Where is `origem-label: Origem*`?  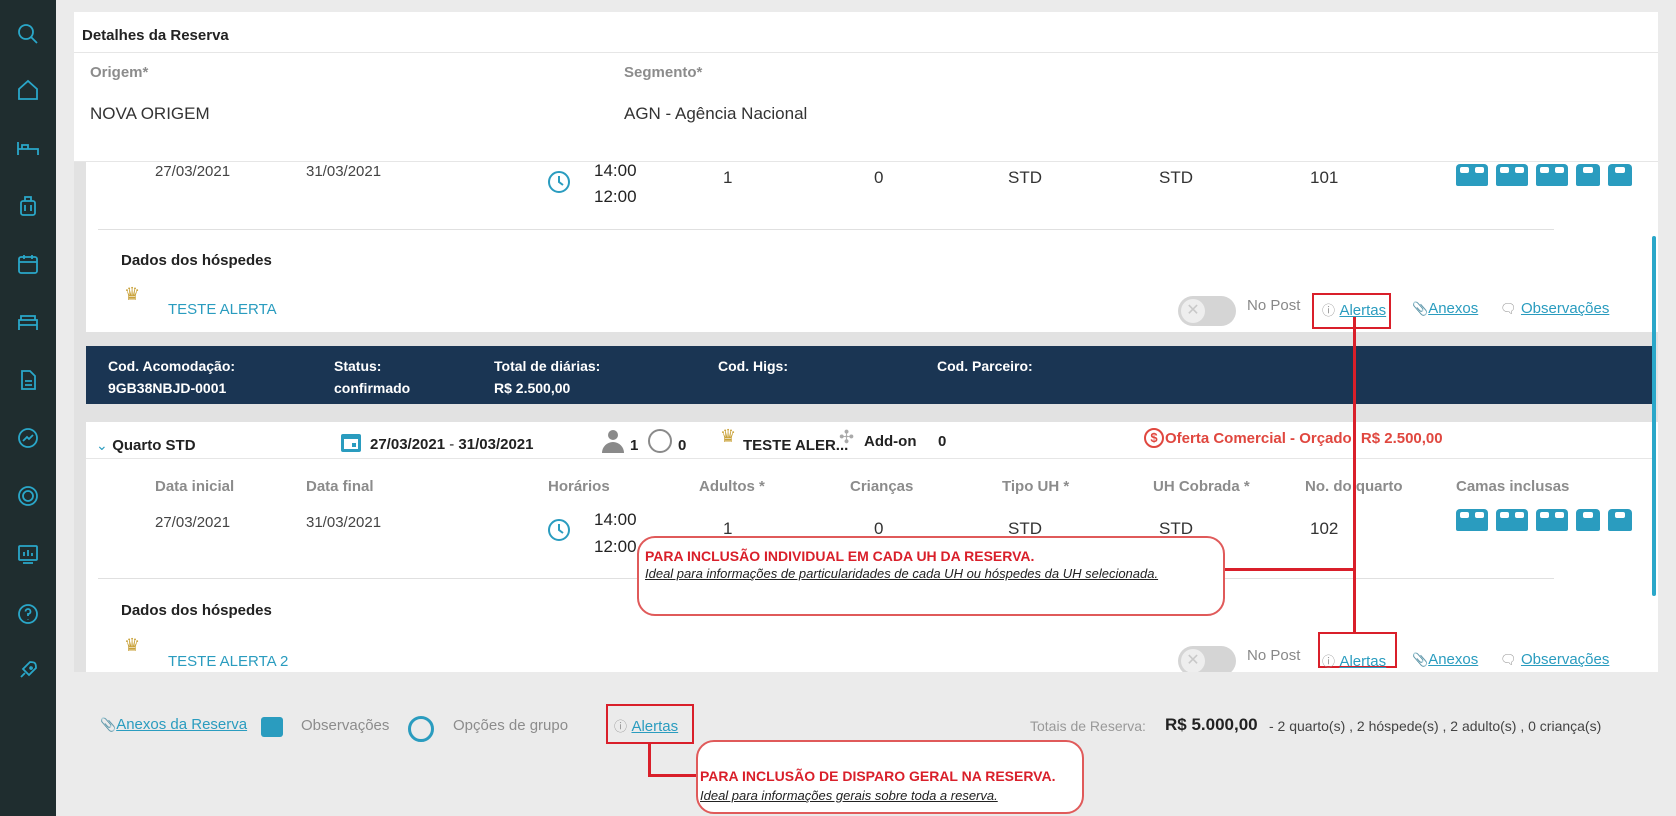
origem-label: Origem* is located at coordinates (119, 72).